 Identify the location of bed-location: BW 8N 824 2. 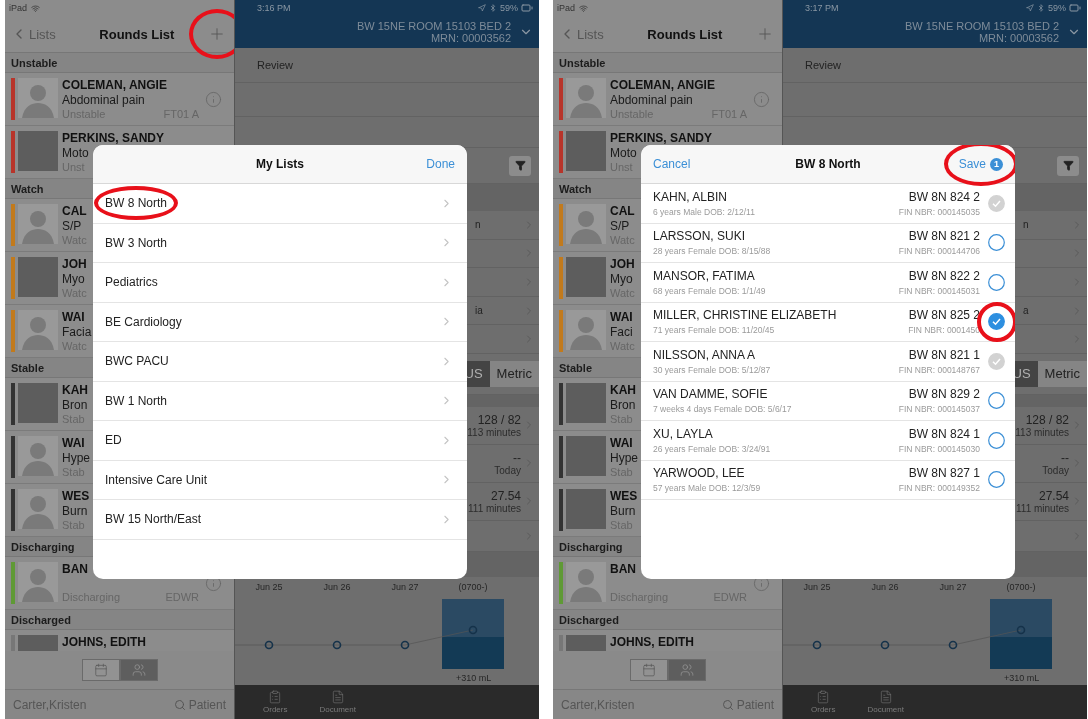
(944, 196).